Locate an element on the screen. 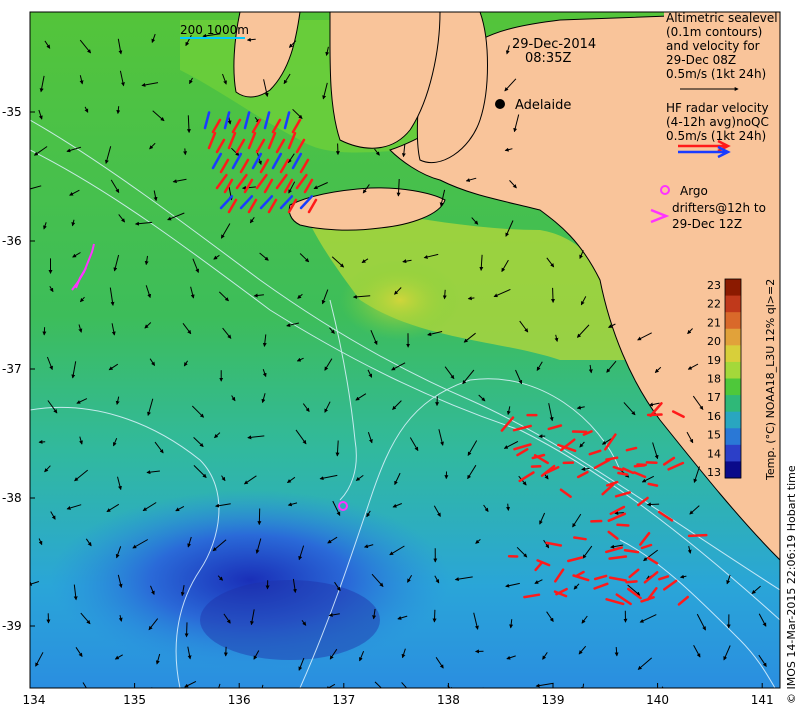 This screenshot has height=720, width=800. lon-tick-label: 136 is located at coordinates (239, 700).